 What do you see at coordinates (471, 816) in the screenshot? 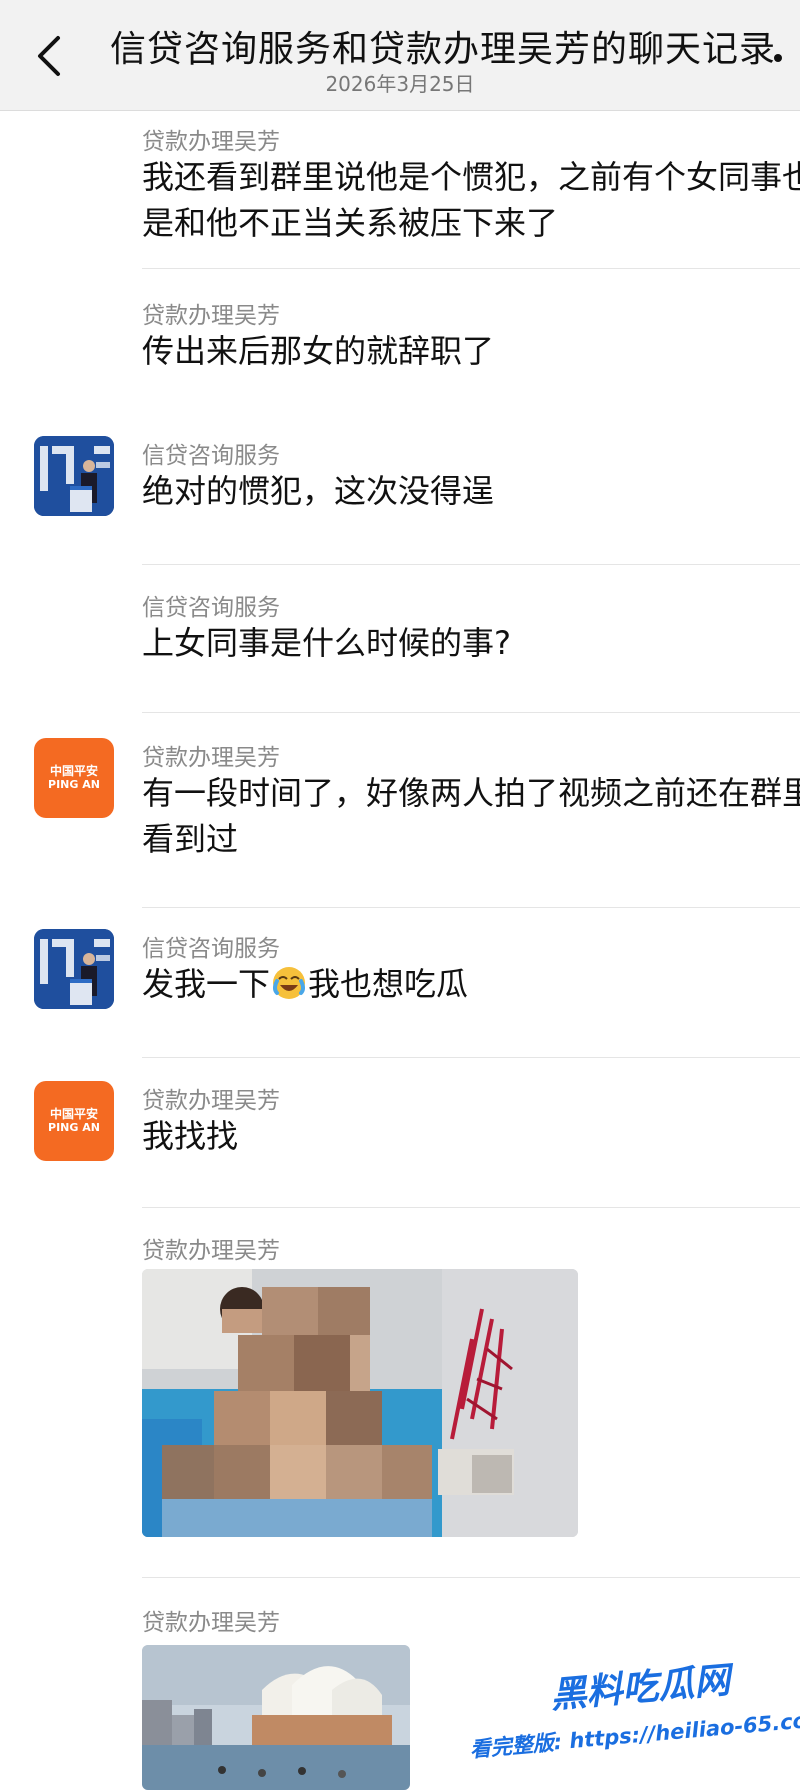
I see `message-text: 有一段时间了，好像两人拍了视频之前还在群里看到过` at bounding box center [471, 816].